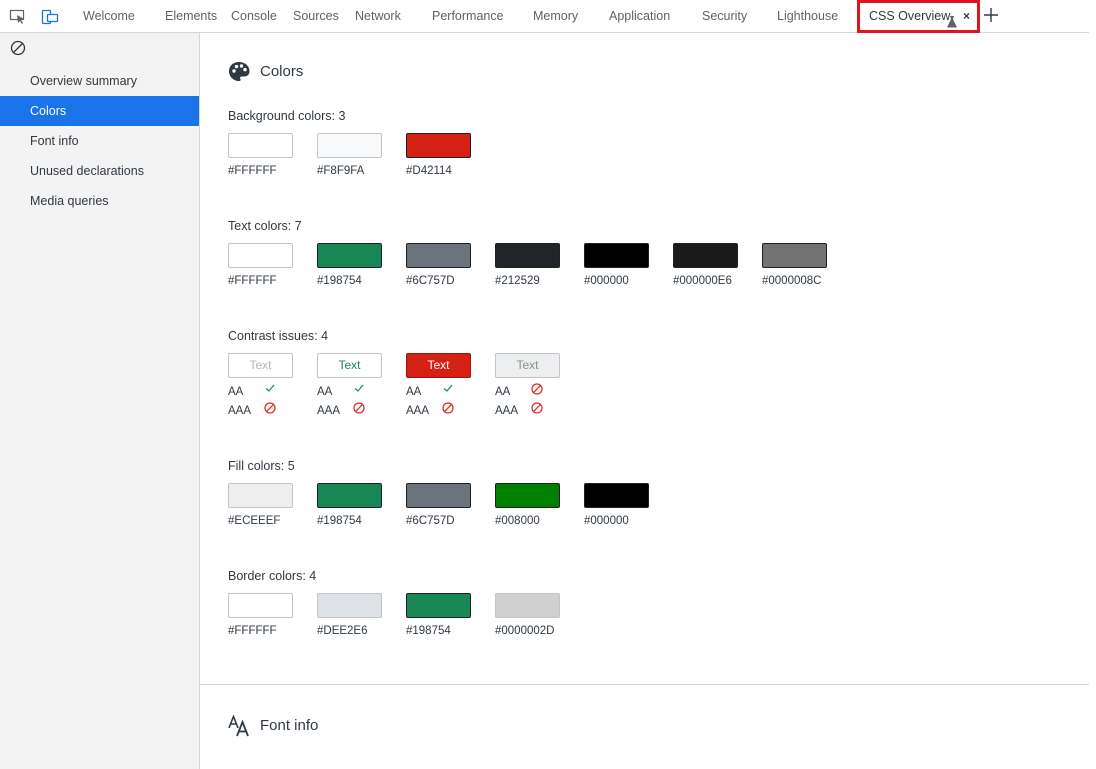 This screenshot has height=769, width=1096. Describe the element at coordinates (342, 631) in the screenshot. I see `border-color-swatch-label: #DEE2E6` at that location.